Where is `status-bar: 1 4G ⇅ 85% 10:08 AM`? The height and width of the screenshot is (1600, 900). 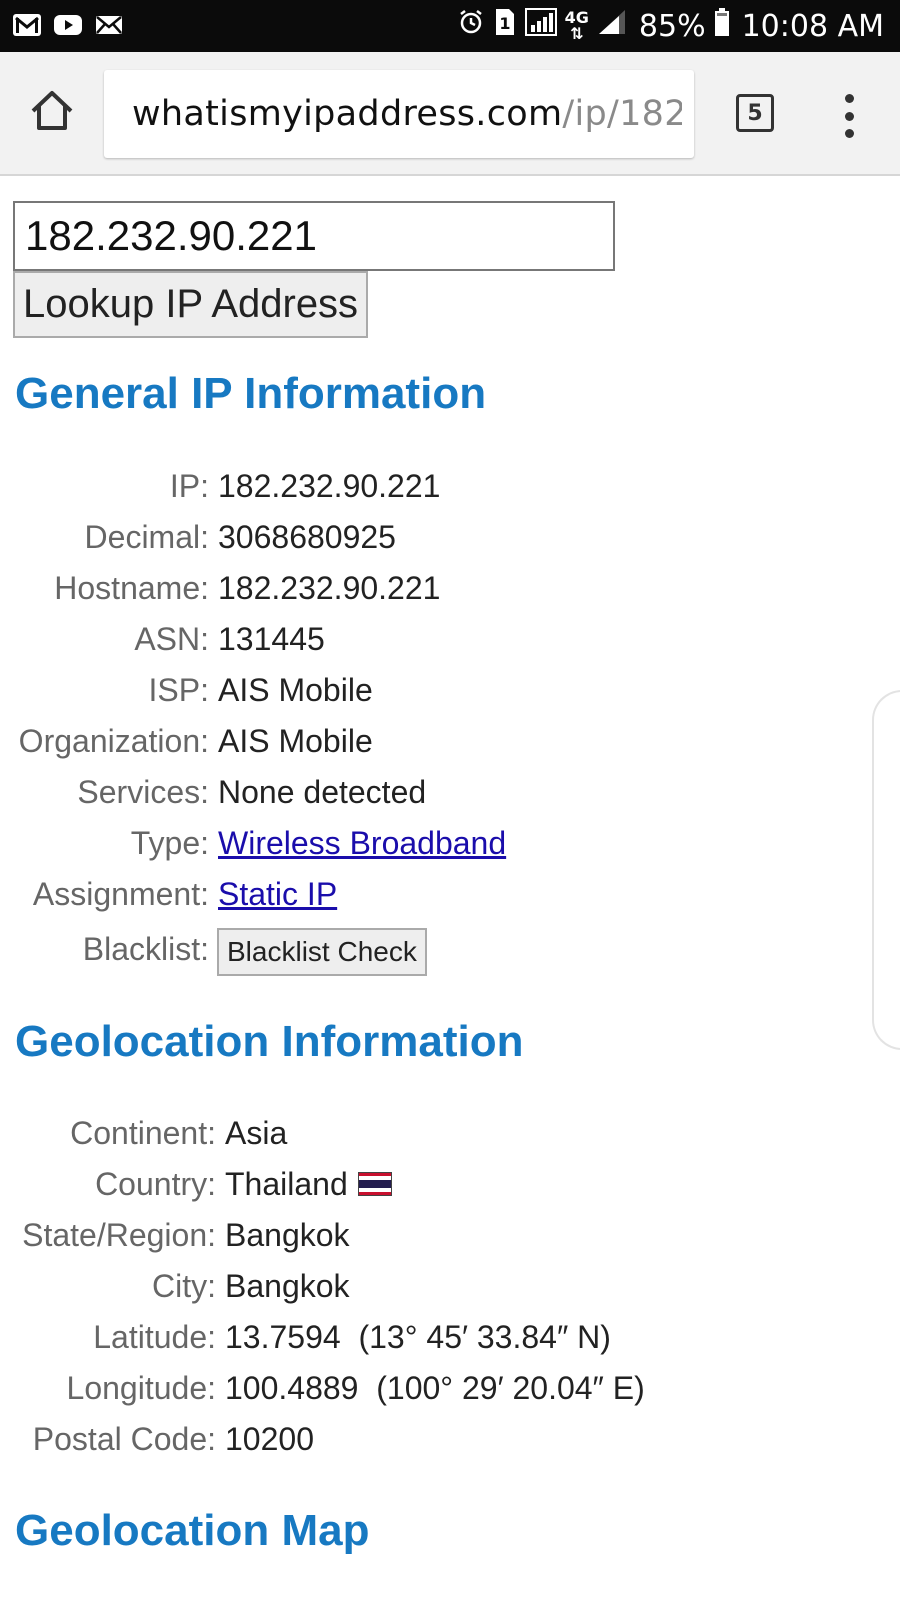
status-bar: 1 4G ⇅ 85% 10:08 AM is located at coordinates (450, 26).